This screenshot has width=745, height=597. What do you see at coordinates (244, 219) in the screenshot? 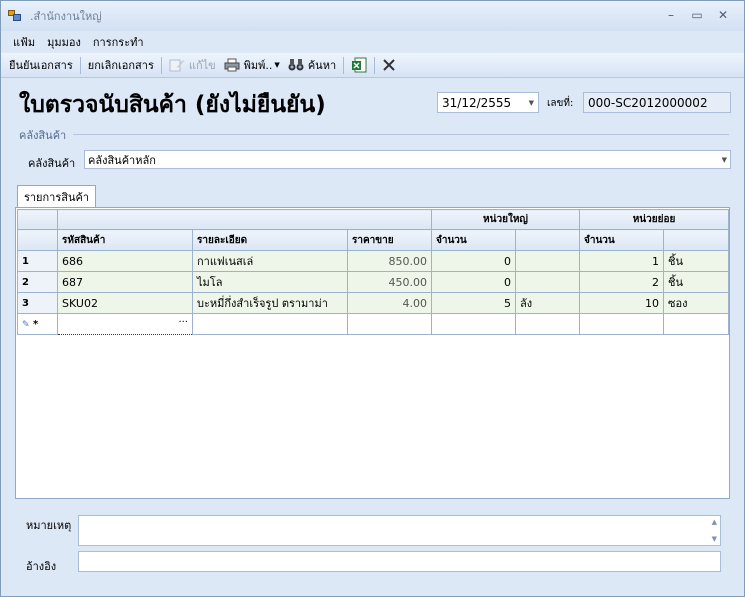
I see `blank-group-header` at bounding box center [244, 219].